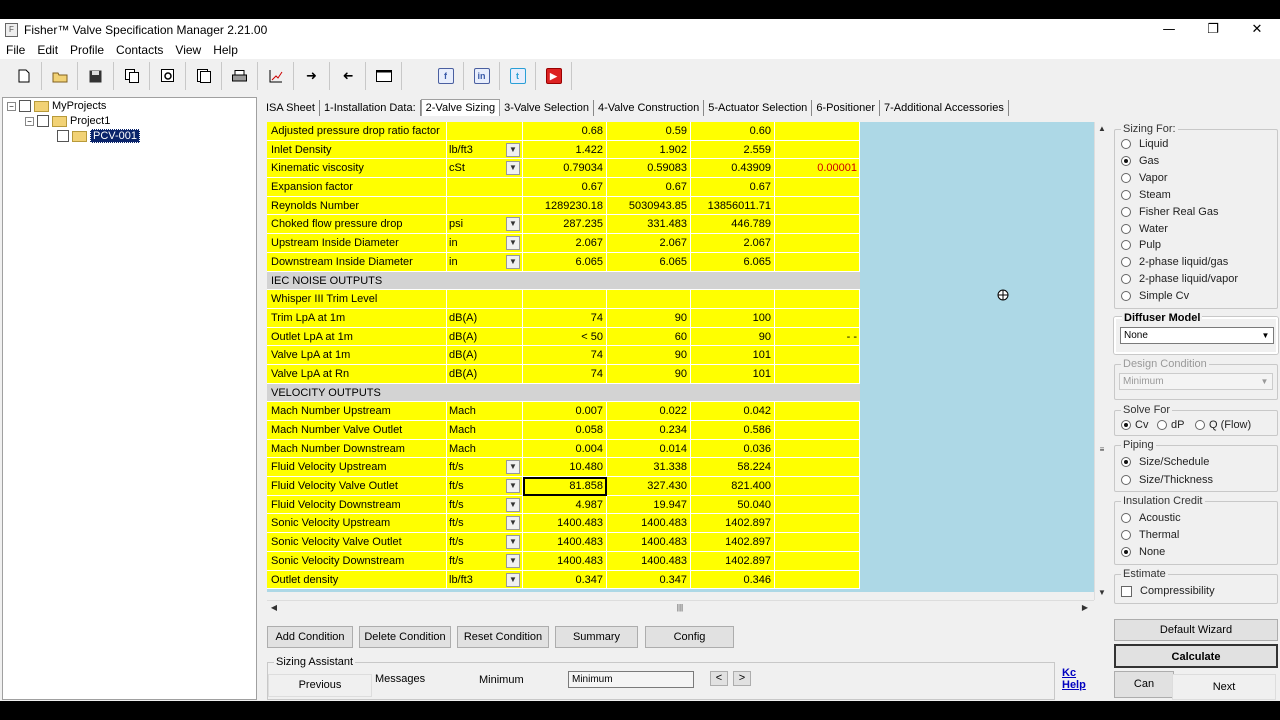 This screenshot has height=720, width=1280. What do you see at coordinates (1155, 296) in the screenshot?
I see `sizing-for-option: Simple Cv` at bounding box center [1155, 296].